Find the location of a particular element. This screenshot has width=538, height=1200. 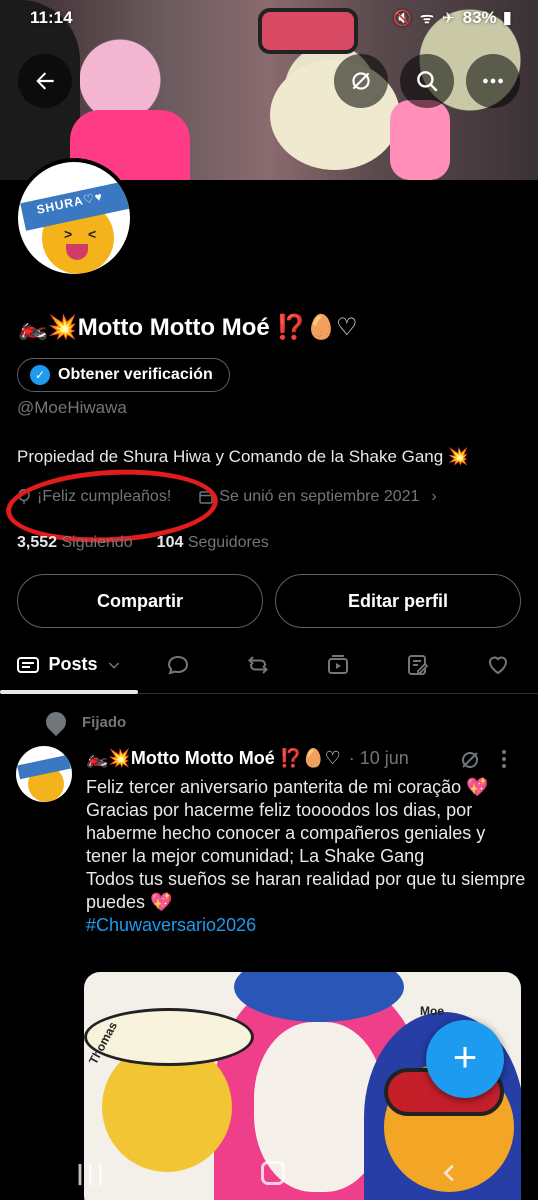

system-back-icon is located at coordinates (450, 1173).